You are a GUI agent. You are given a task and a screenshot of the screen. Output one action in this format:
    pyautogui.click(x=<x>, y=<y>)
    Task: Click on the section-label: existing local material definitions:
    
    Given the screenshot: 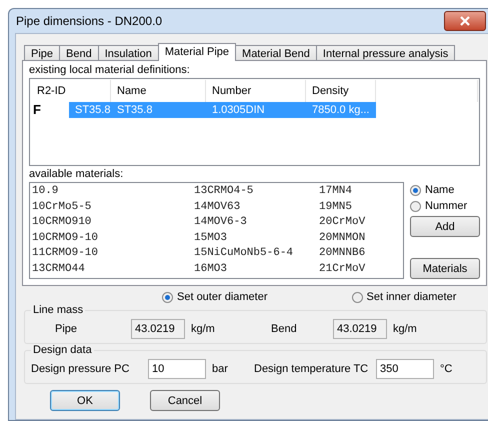 What is the action you would take?
    pyautogui.click(x=110, y=70)
    